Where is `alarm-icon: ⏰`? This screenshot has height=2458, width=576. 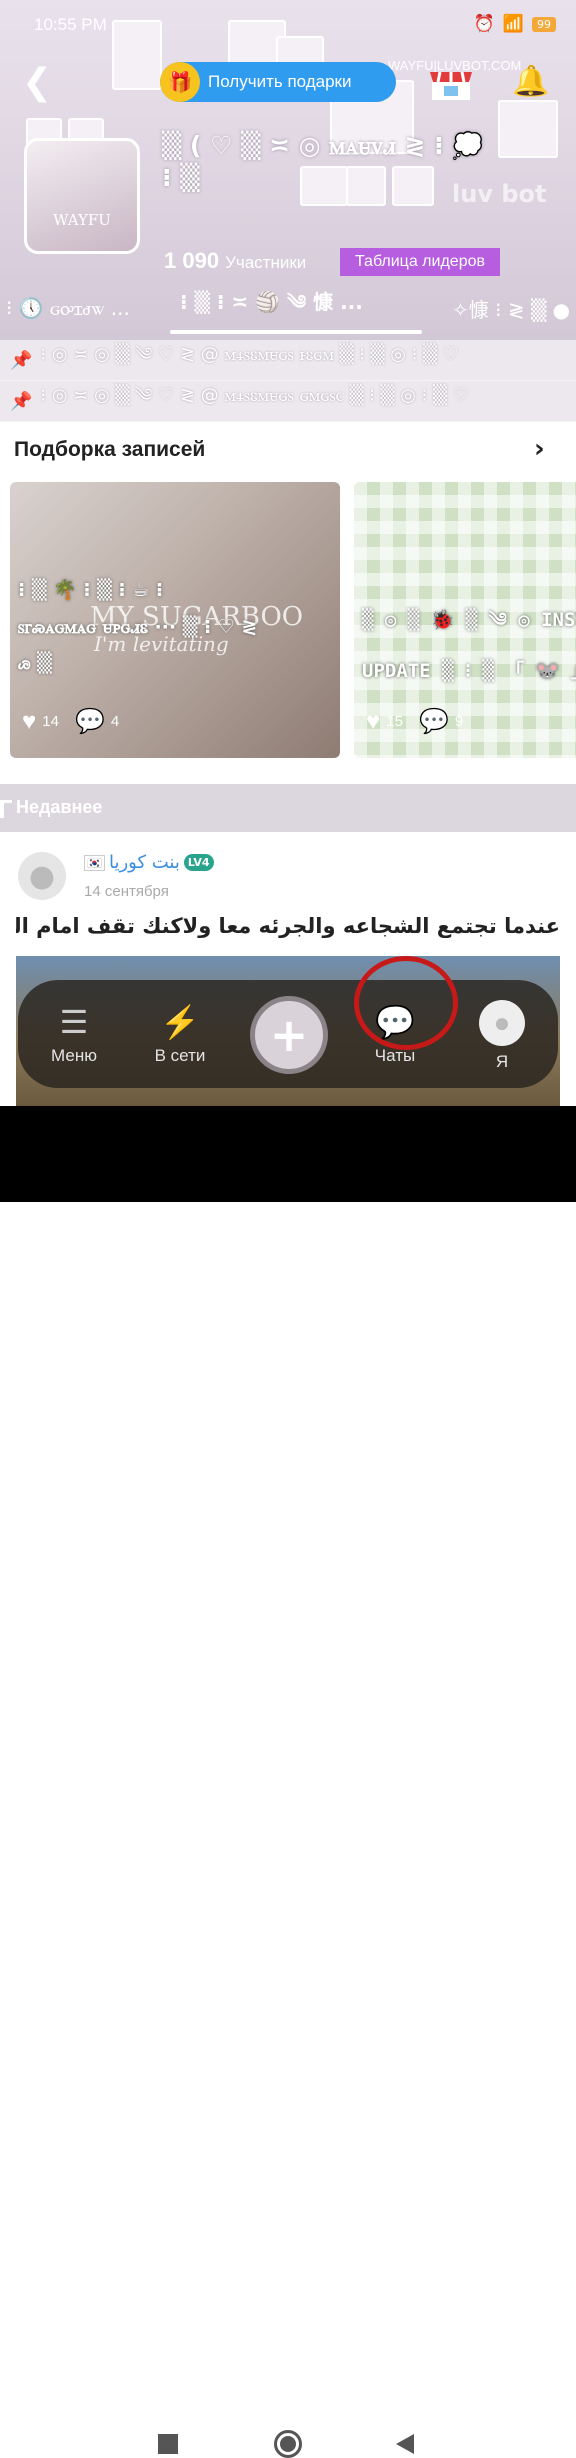
alarm-icon: ⏰ is located at coordinates (484, 24).